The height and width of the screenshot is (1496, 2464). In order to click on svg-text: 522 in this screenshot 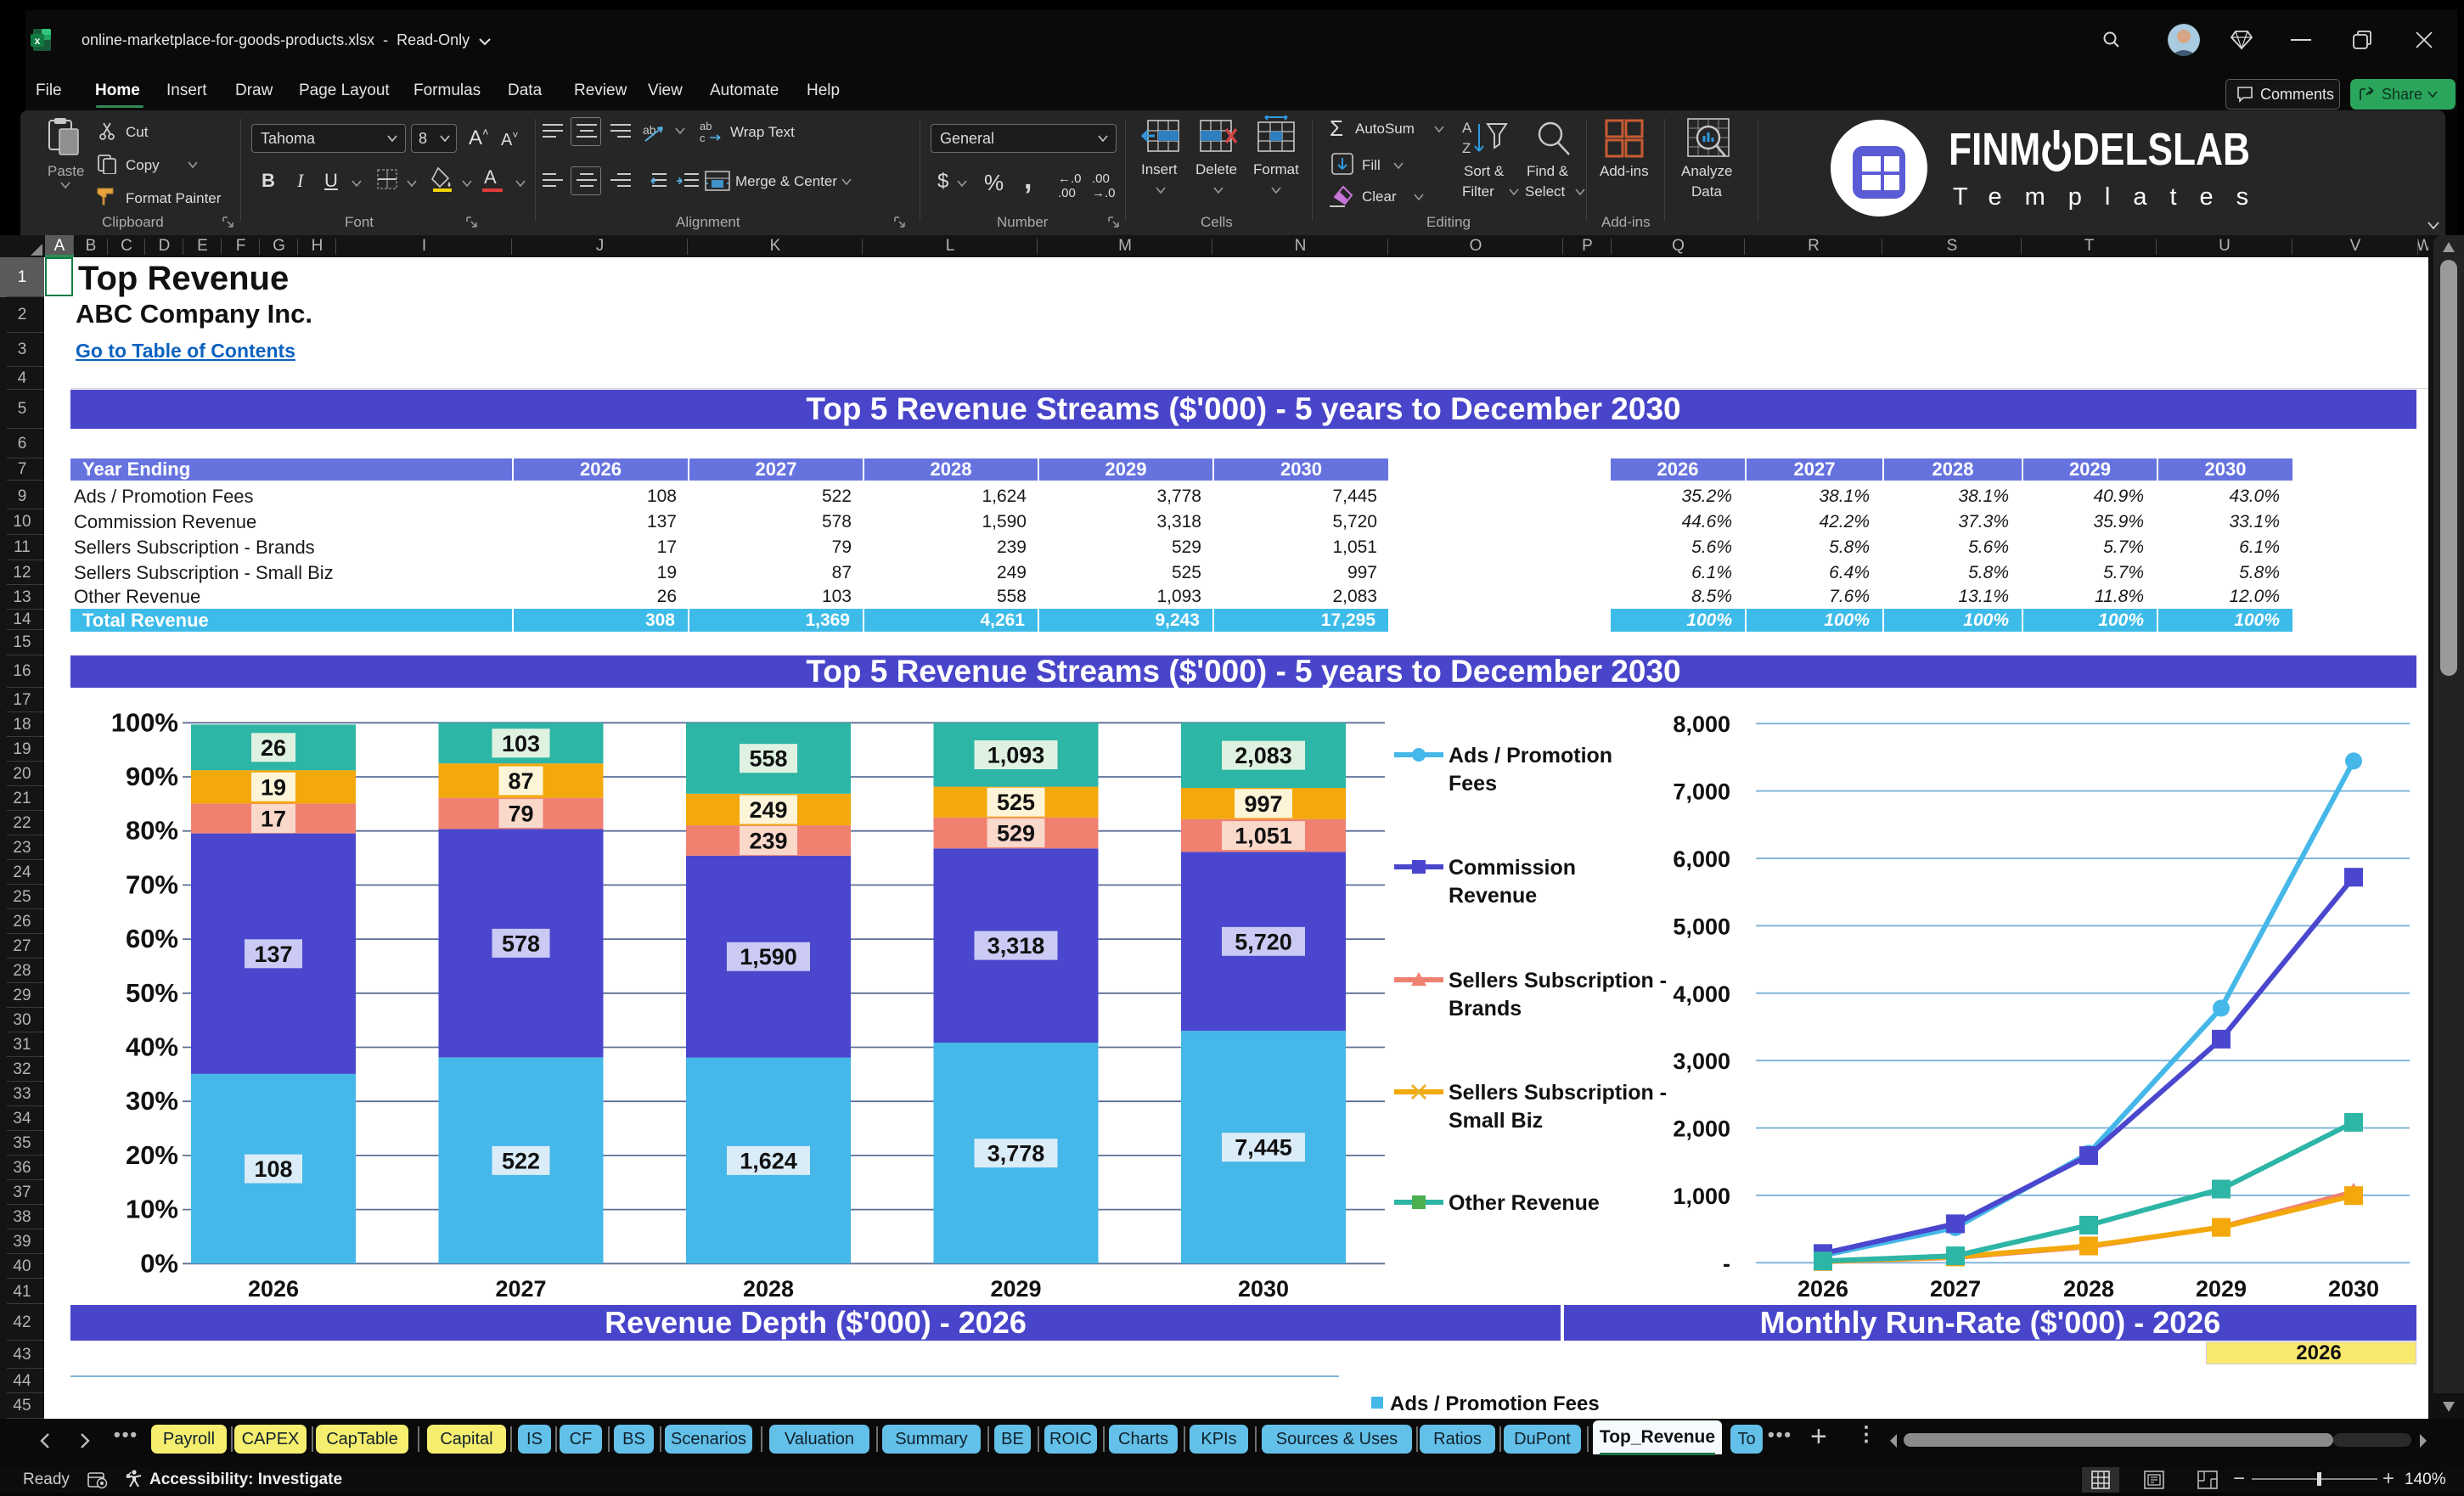, I will do `click(521, 1160)`.